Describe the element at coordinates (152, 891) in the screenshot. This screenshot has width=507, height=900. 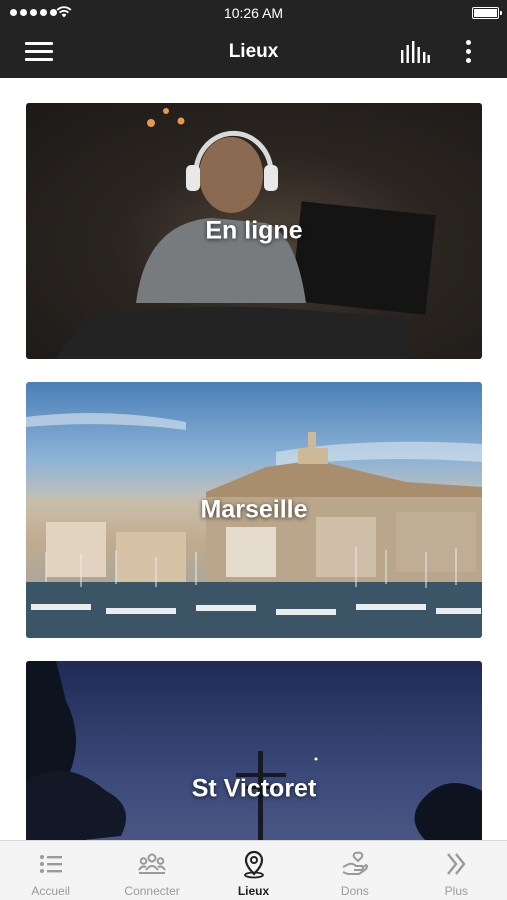
I see `tab-label-connecter: Connecter` at that location.